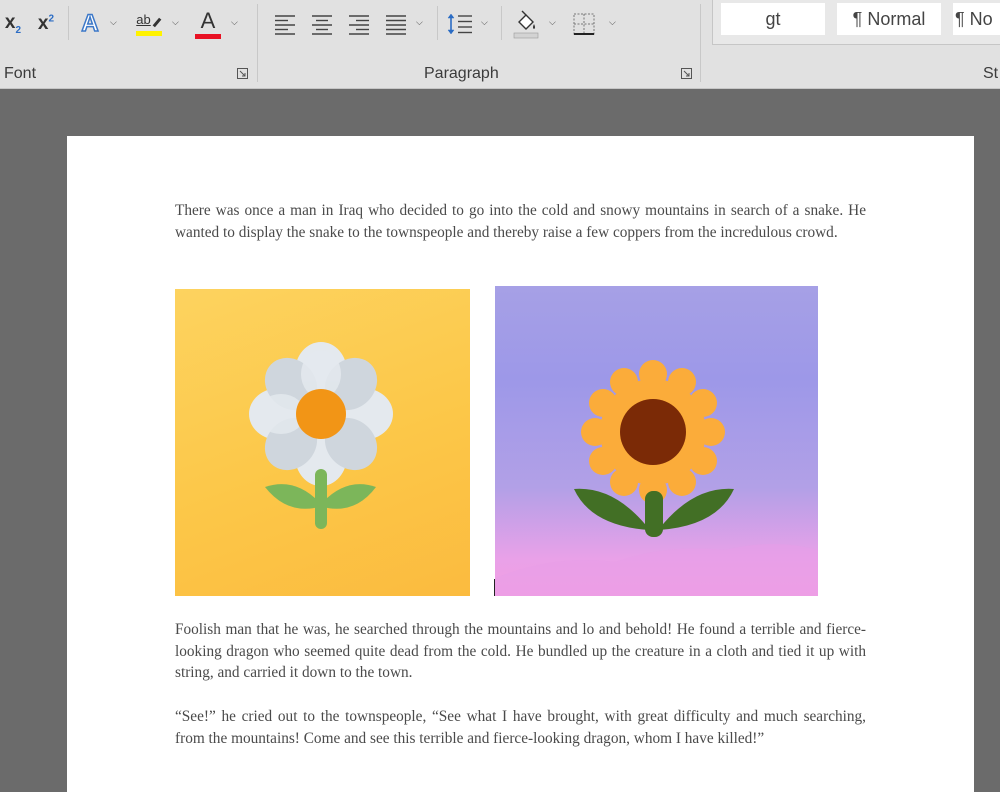 The height and width of the screenshot is (792, 1000). I want to click on styles-gallery: gt ¶ Normal ¶ No, so click(856, 22).